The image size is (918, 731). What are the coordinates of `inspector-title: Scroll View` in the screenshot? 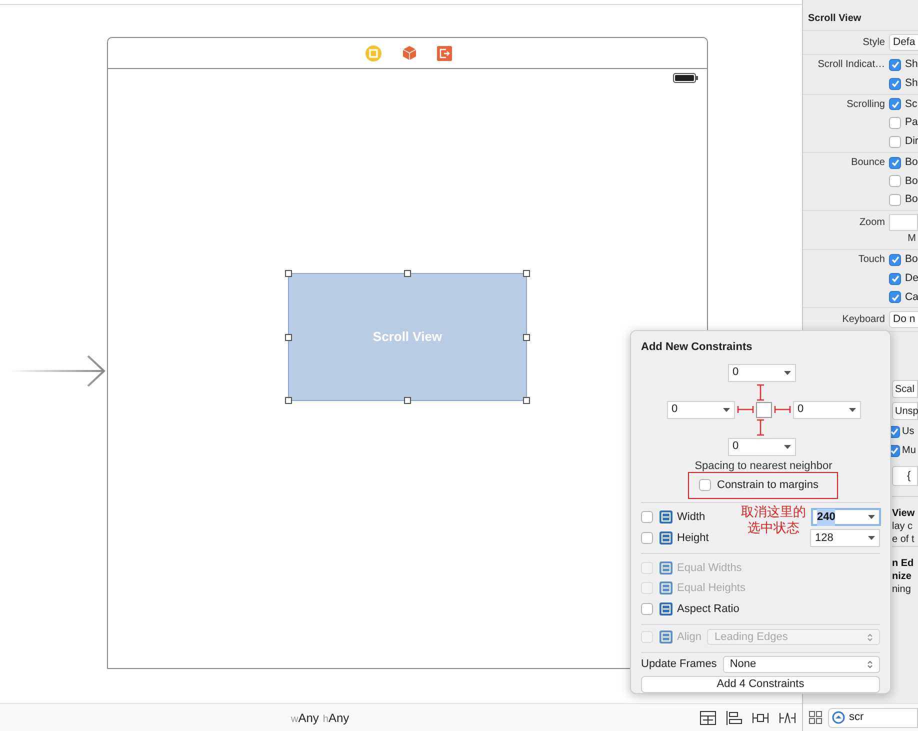 It's located at (835, 18).